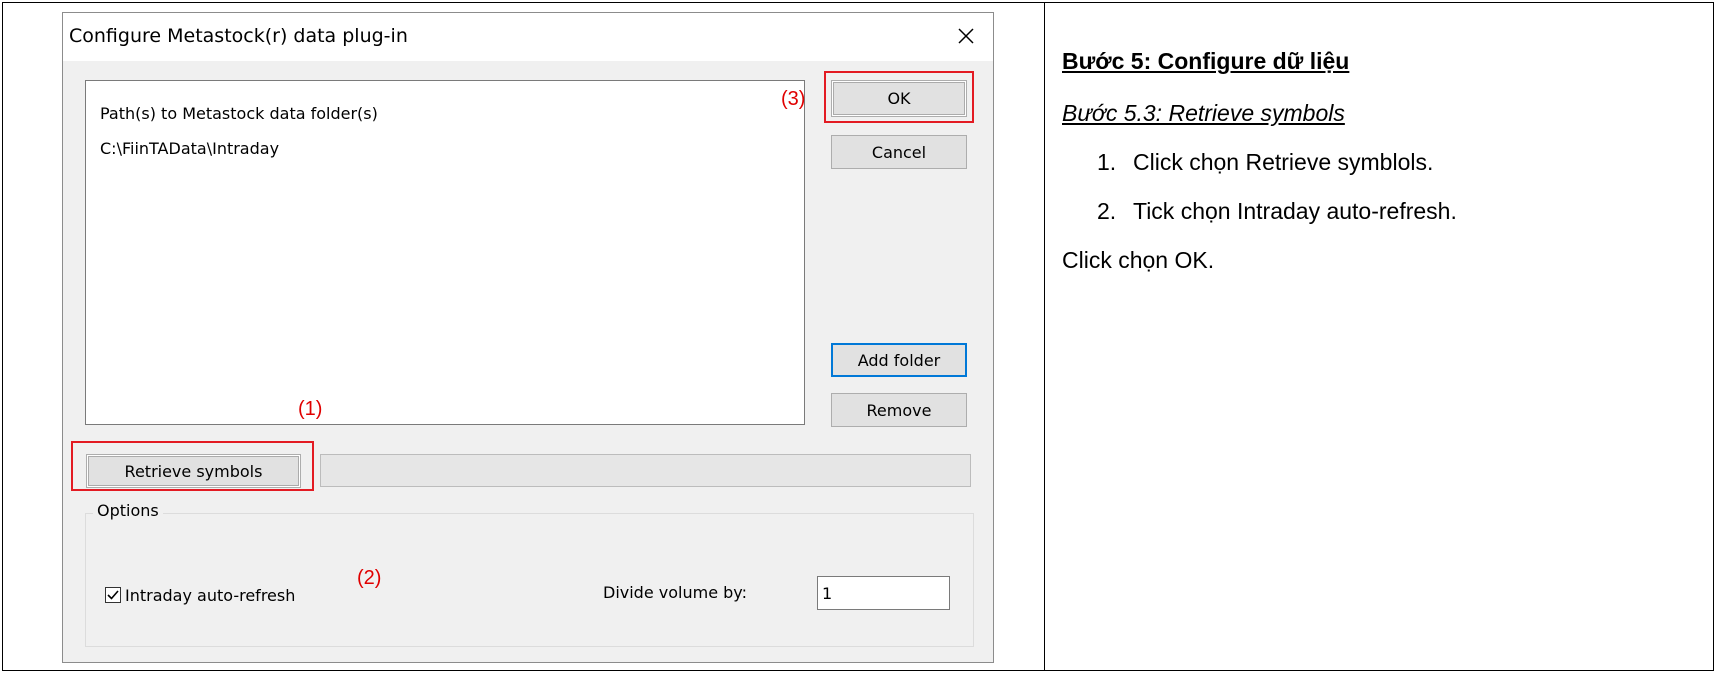 The width and height of the screenshot is (1716, 673). Describe the element at coordinates (128, 510) in the screenshot. I see `options-legend: Options` at that location.